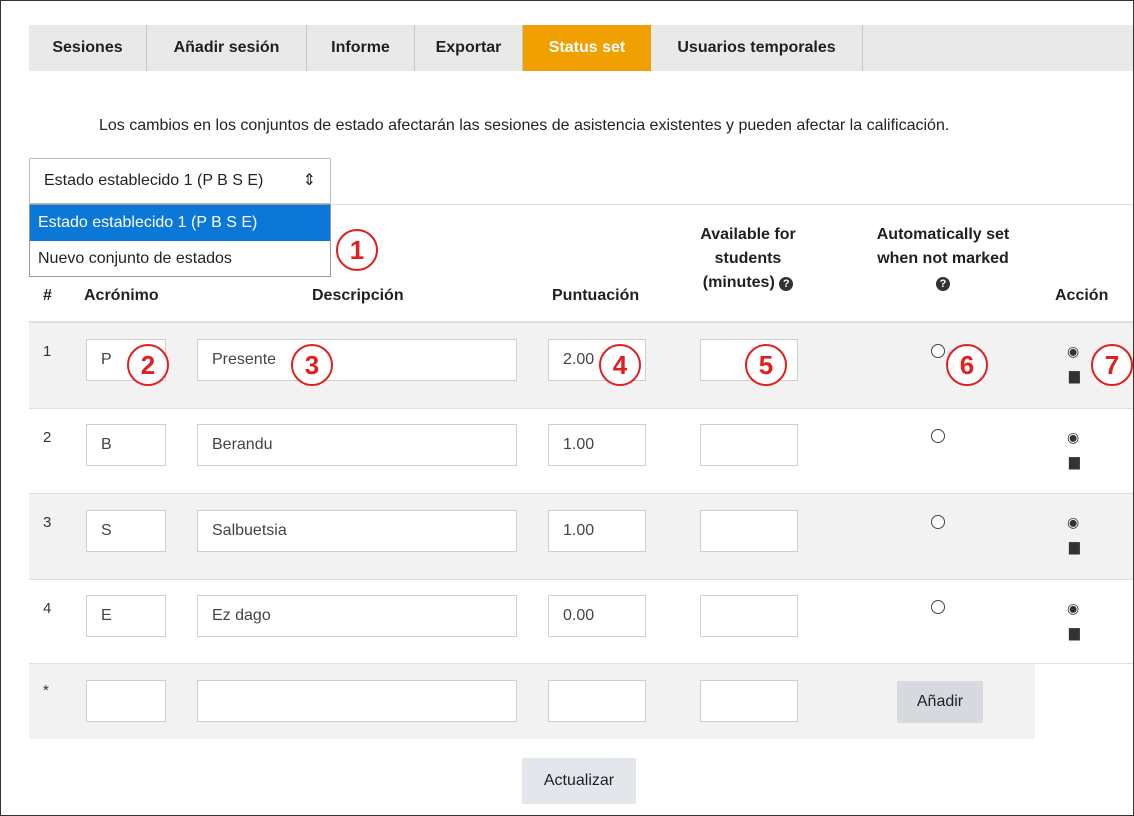  Describe the element at coordinates (47, 522) in the screenshot. I see `row-number: 3` at that location.